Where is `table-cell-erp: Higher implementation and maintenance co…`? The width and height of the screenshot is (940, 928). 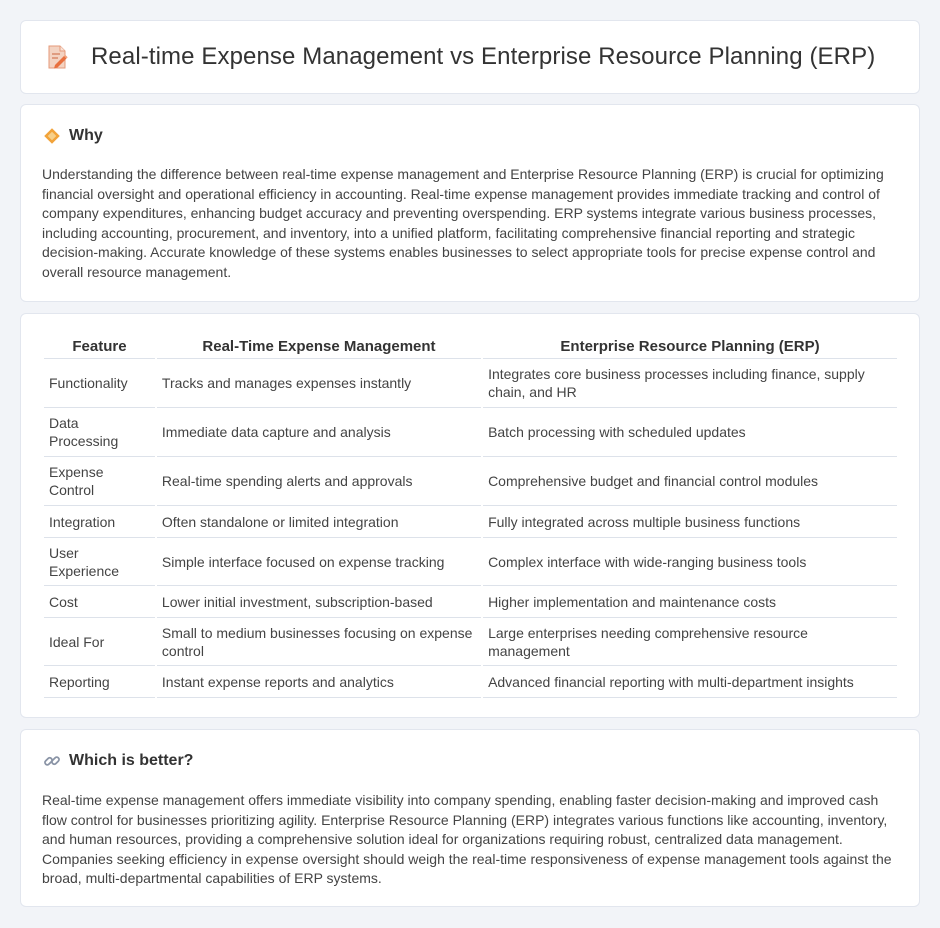 table-cell-erp: Higher implementation and maintenance co… is located at coordinates (690, 602).